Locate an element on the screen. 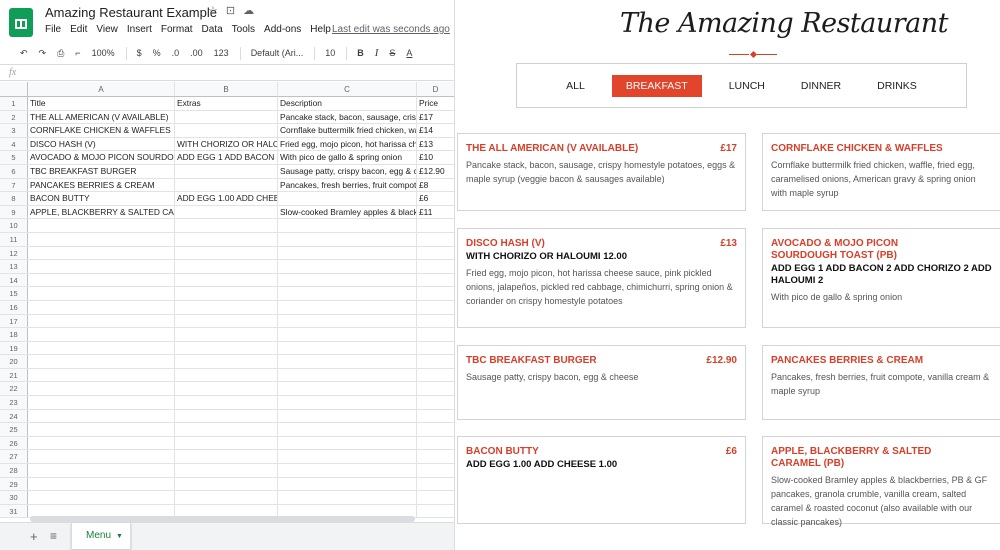  row-number: 20 is located at coordinates (14, 361).